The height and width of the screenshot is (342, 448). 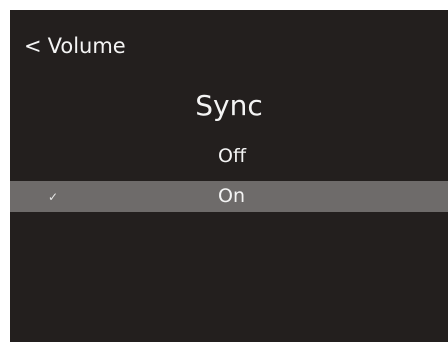 I want to click on page-title: Sync, so click(x=229, y=105).